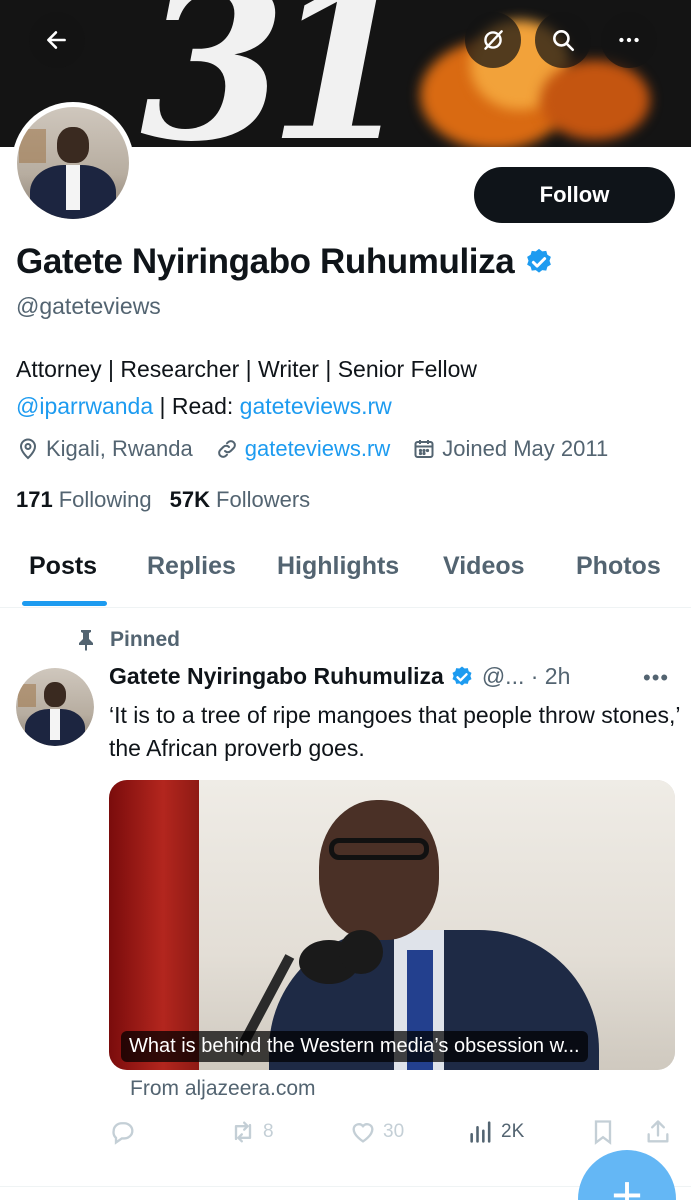 Image resolution: width=691 pixels, height=1200 pixels. Describe the element at coordinates (190, 499) in the screenshot. I see `followers-count: 57K` at that location.